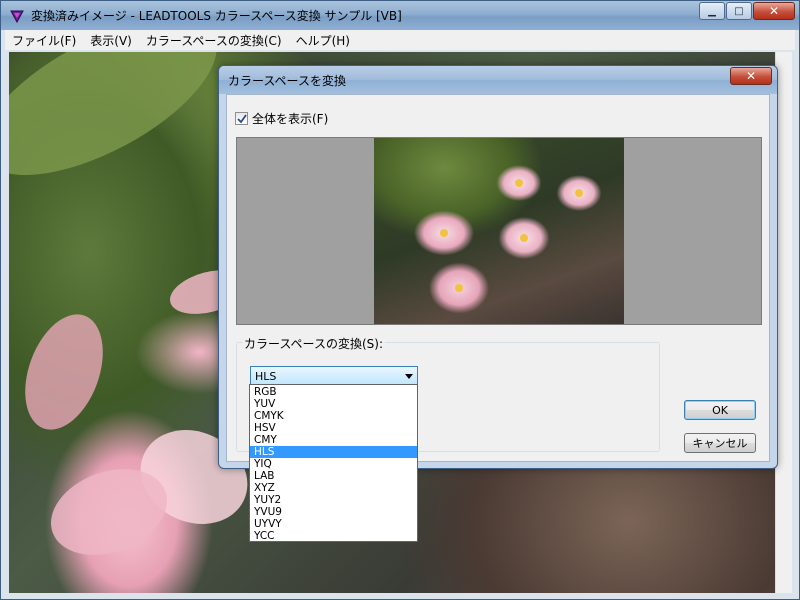 Image resolution: width=800 pixels, height=600 pixels. What do you see at coordinates (333, 488) in the screenshot?
I see `option-xyz: XYZ` at bounding box center [333, 488].